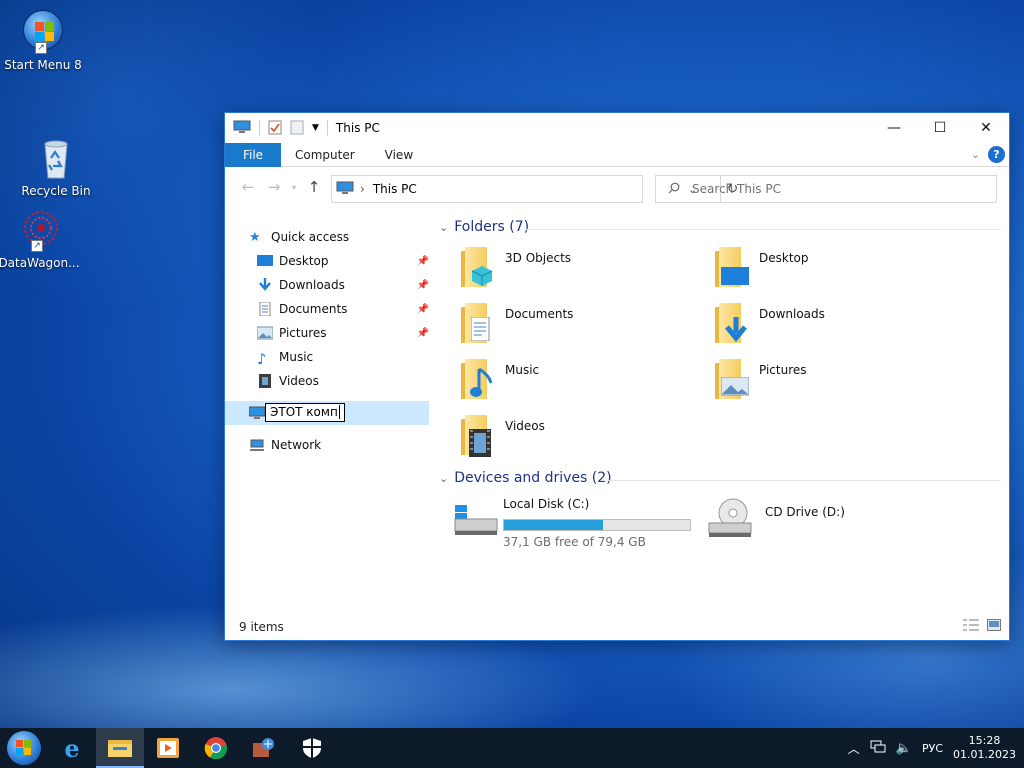  What do you see at coordinates (831, 386) in the screenshot?
I see `folder-pictures: Pictures` at bounding box center [831, 386].